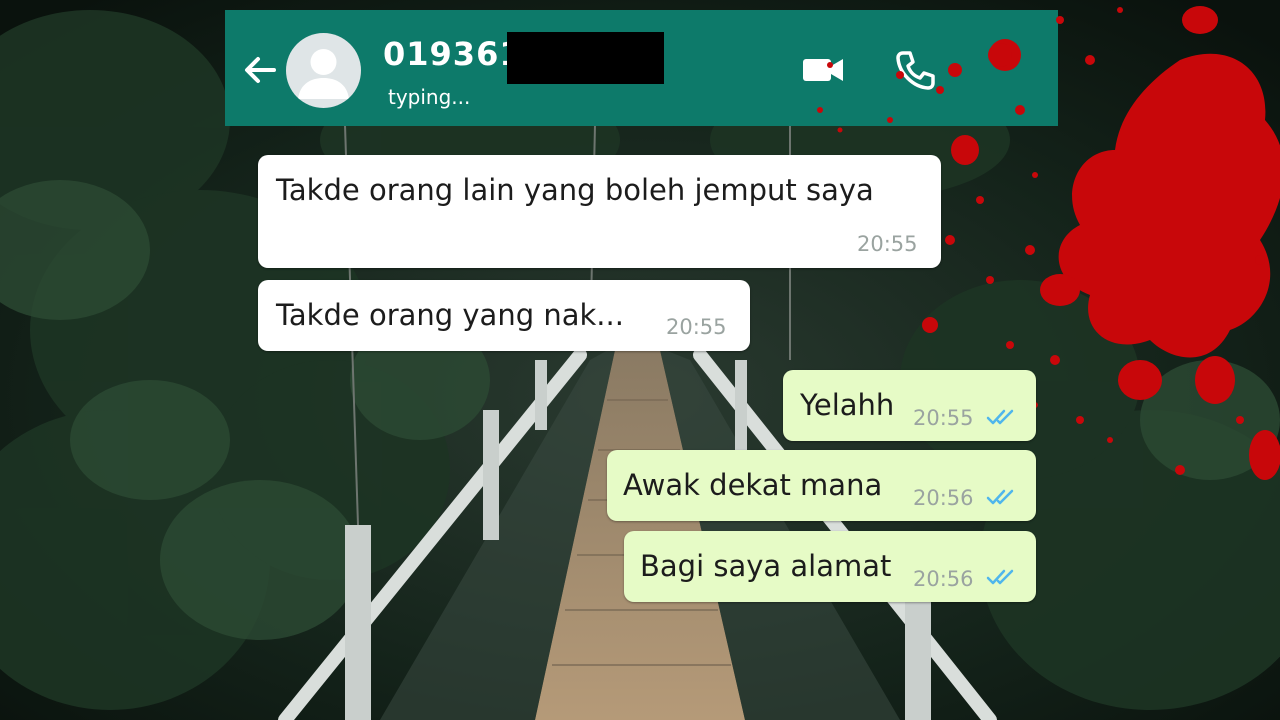 This screenshot has height=720, width=1280. What do you see at coordinates (453, 54) in the screenshot?
I see `contact-name: 019361` at bounding box center [453, 54].